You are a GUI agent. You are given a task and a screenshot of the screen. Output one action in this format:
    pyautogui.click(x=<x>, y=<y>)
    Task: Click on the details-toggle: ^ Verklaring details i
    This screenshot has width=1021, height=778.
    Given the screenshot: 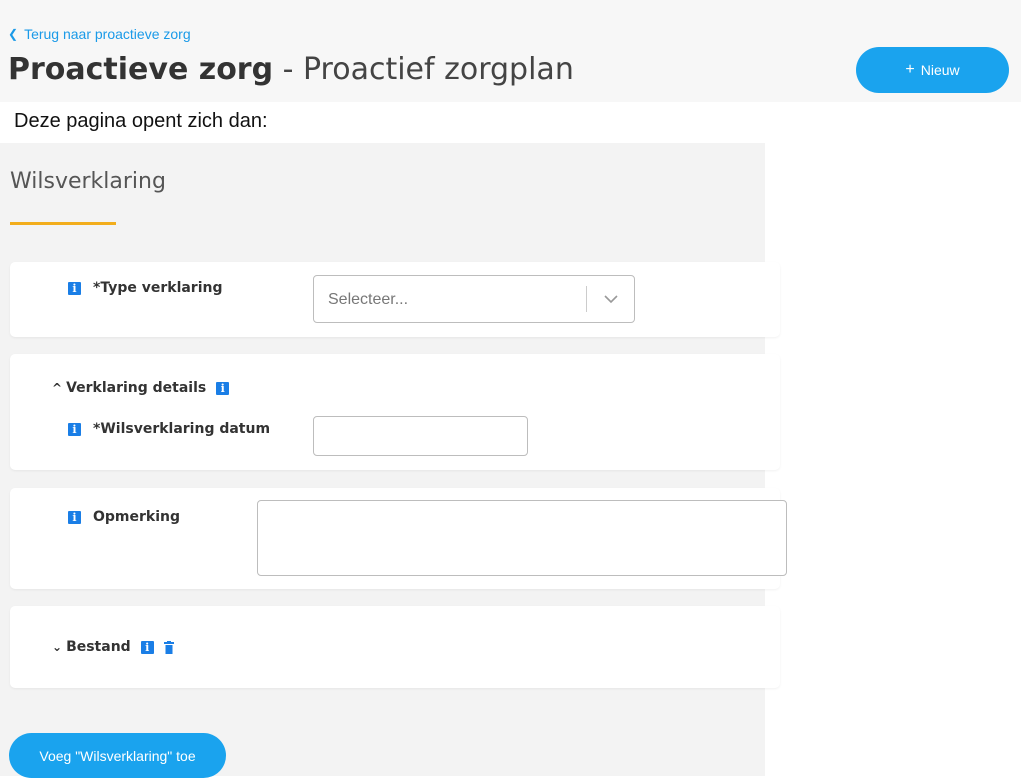 What is the action you would take?
    pyautogui.click(x=141, y=388)
    